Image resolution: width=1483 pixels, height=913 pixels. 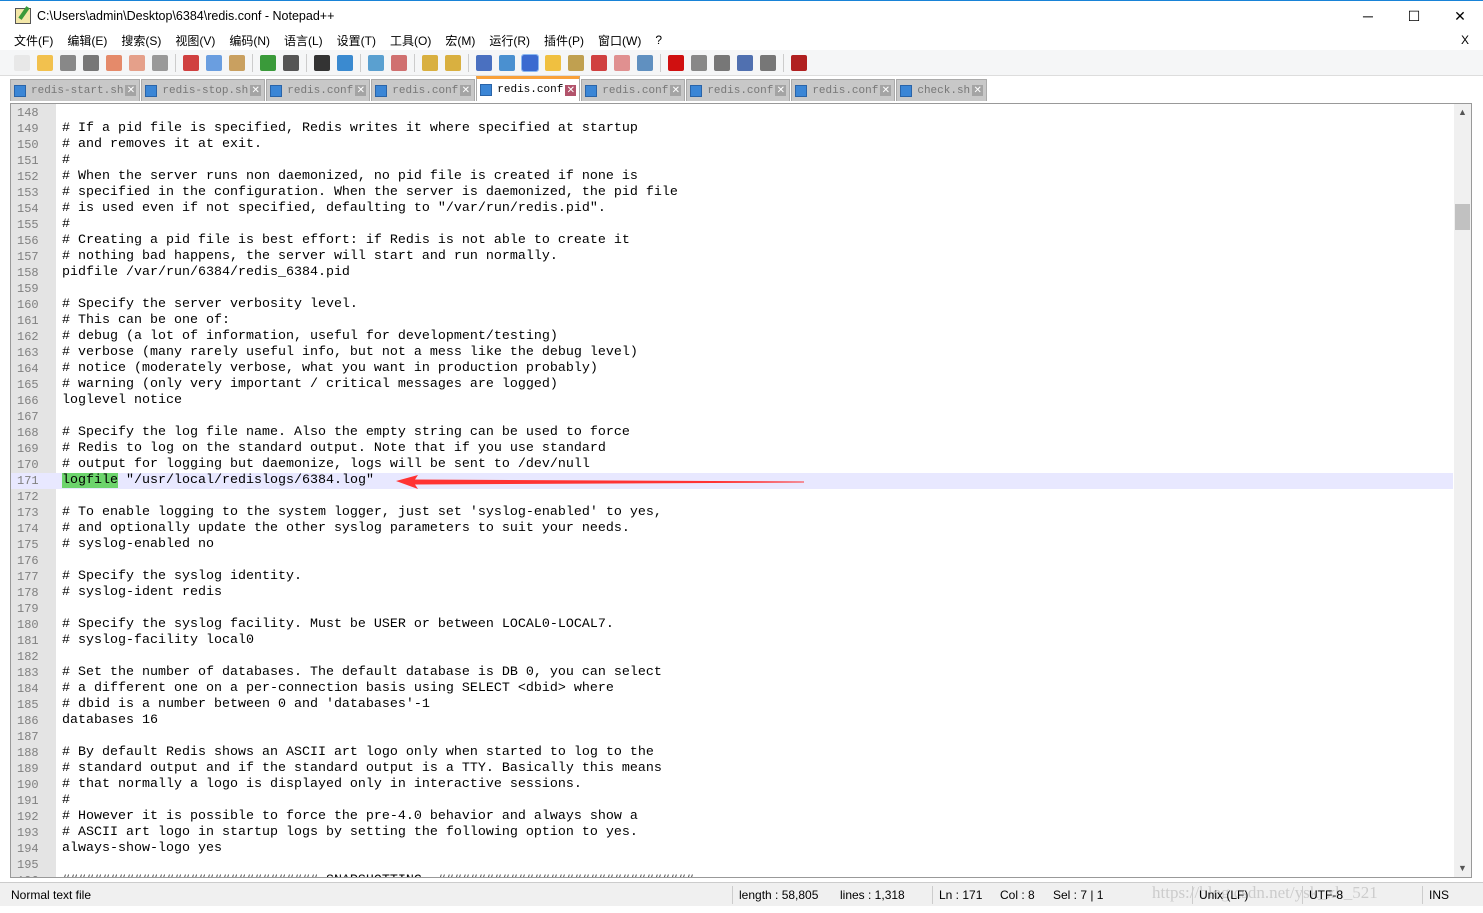 What do you see at coordinates (356, 40) in the screenshot?
I see `menu-item-6: 设置(T)` at bounding box center [356, 40].